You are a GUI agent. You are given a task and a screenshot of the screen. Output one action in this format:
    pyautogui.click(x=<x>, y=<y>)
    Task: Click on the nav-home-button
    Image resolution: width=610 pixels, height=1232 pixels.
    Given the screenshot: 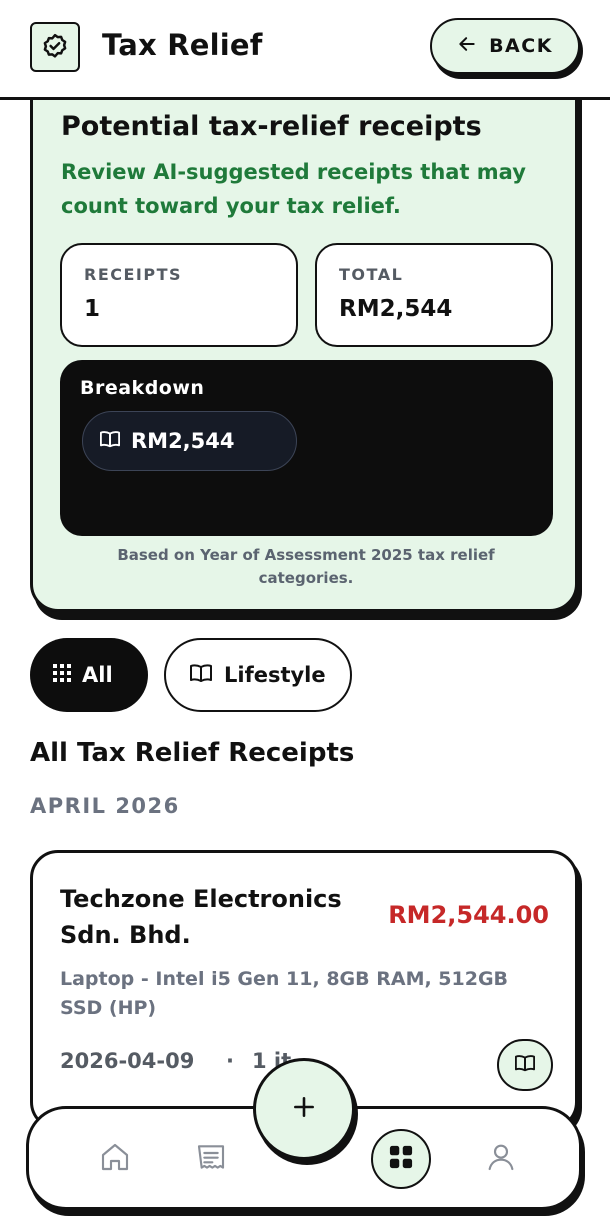 What is the action you would take?
    pyautogui.click(x=115, y=1159)
    